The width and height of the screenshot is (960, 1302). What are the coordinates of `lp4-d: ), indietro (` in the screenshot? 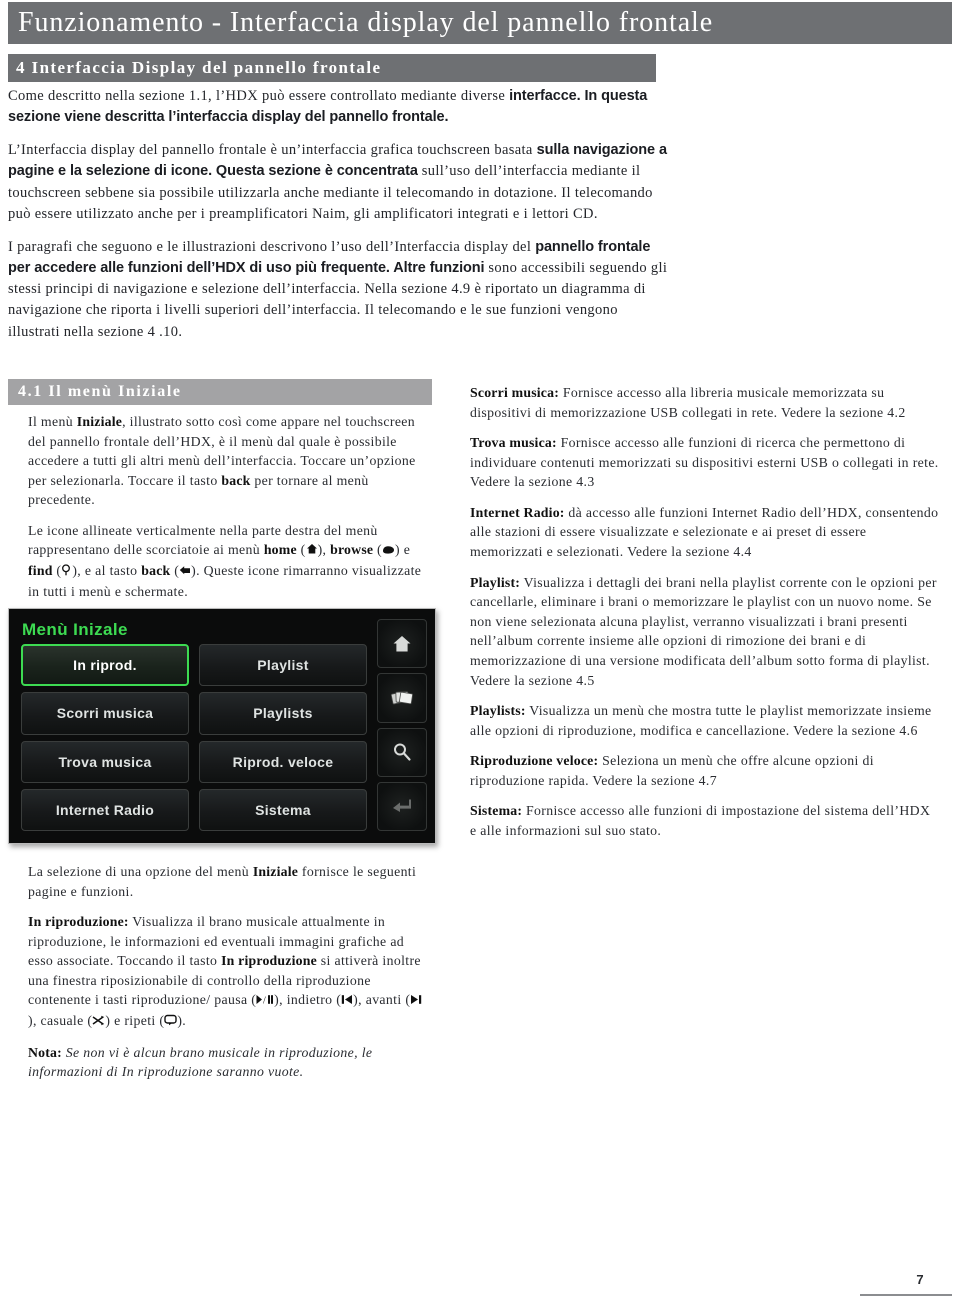 It's located at (308, 1000).